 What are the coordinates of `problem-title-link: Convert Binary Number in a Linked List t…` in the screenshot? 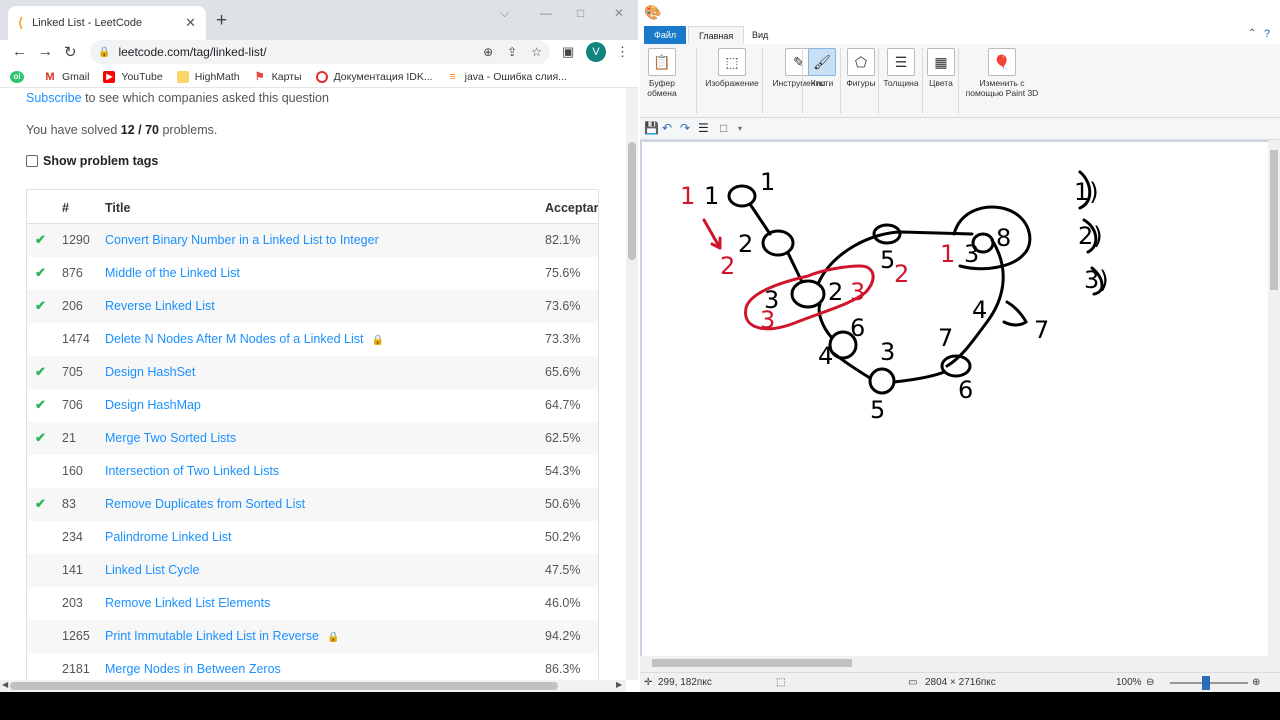 It's located at (242, 240).